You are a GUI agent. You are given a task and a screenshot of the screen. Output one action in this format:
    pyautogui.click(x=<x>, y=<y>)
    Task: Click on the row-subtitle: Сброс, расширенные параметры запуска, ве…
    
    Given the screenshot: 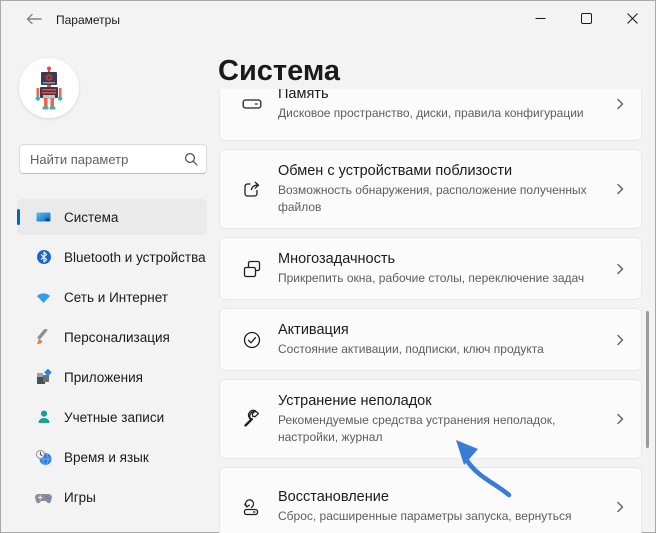 What is the action you would take?
    pyautogui.click(x=425, y=516)
    